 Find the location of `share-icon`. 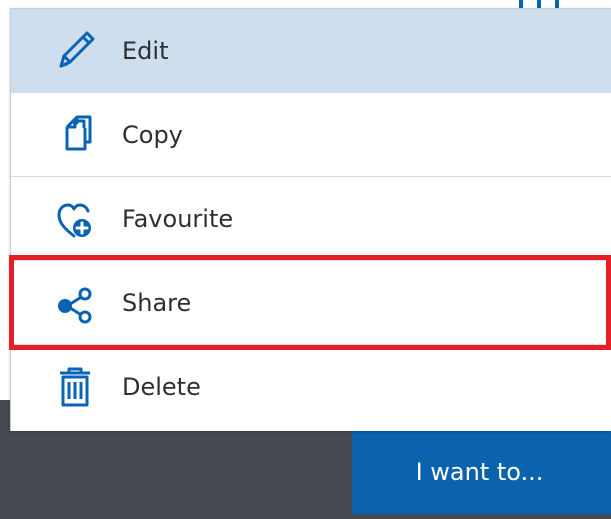

share-icon is located at coordinates (75, 305).